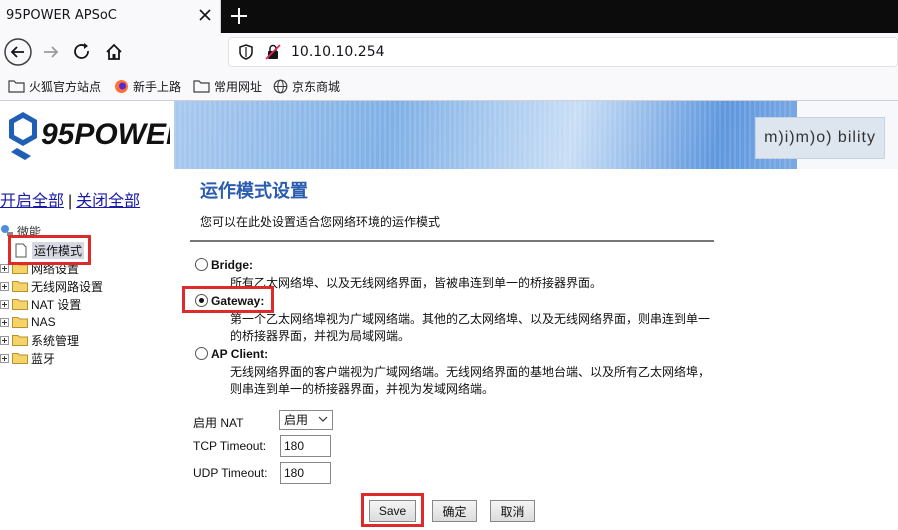 The width and height of the screenshot is (898, 530). What do you see at coordinates (61, 15) in the screenshot?
I see `tab-title: 95POWER APSoC` at bounding box center [61, 15].